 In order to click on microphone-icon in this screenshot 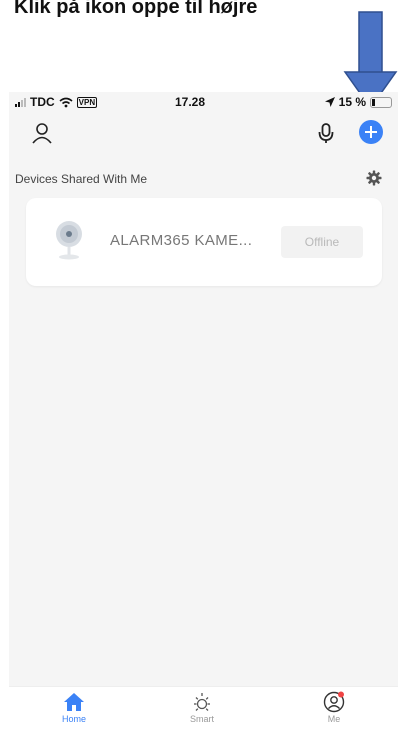, I will do `click(326, 133)`.